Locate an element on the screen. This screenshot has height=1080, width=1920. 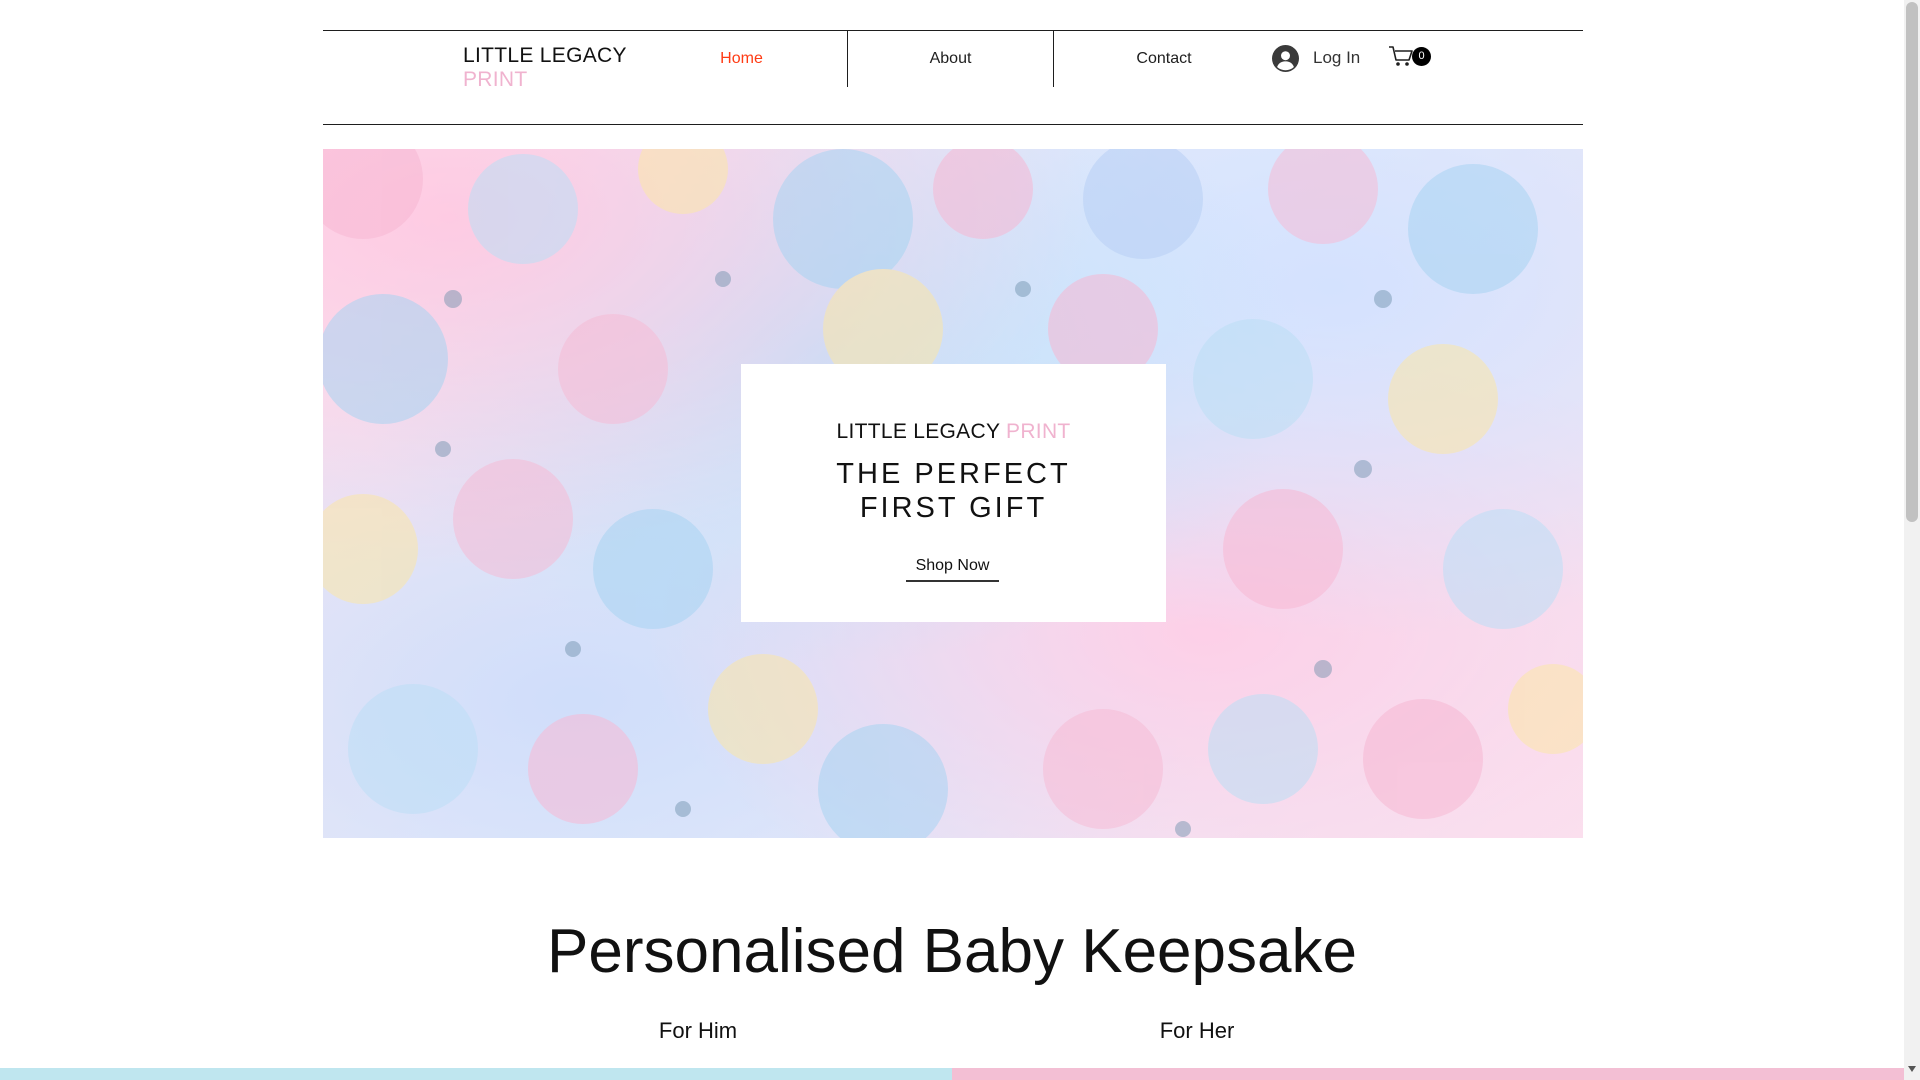
hero-headline: THE PERFECT FIRST GIFT is located at coordinates (953, 491).